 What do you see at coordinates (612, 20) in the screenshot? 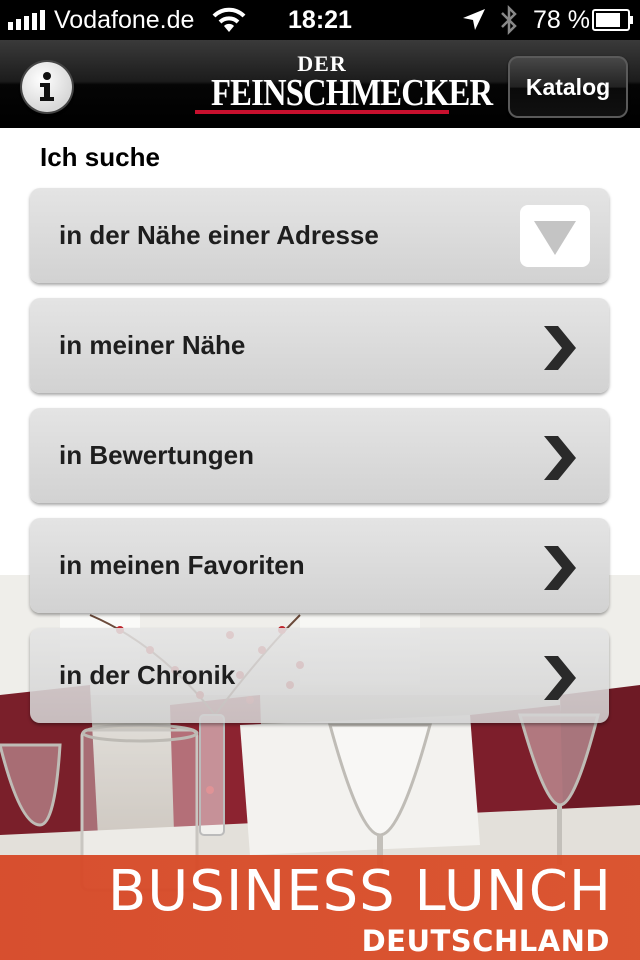
I see `battery-icon` at bounding box center [612, 20].